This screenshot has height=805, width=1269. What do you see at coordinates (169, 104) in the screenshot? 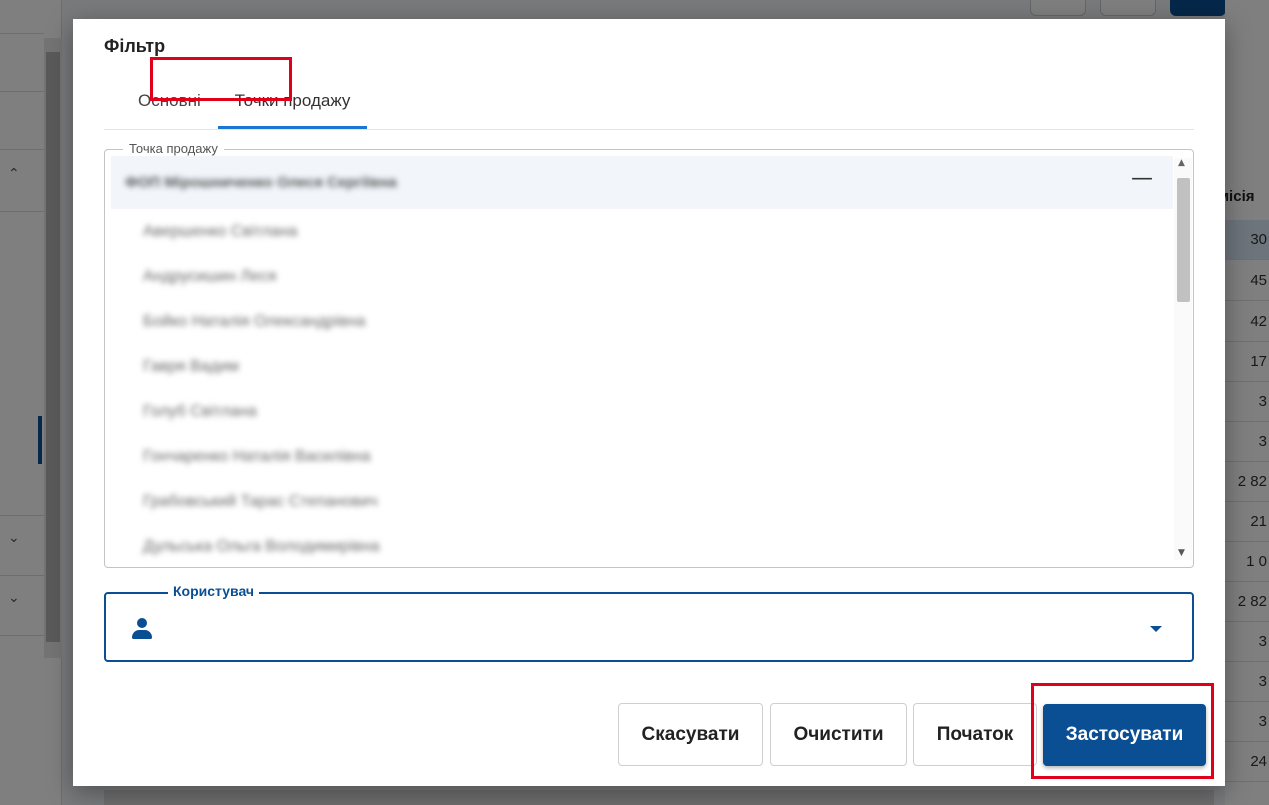
I see `tab-main: Основні` at bounding box center [169, 104].